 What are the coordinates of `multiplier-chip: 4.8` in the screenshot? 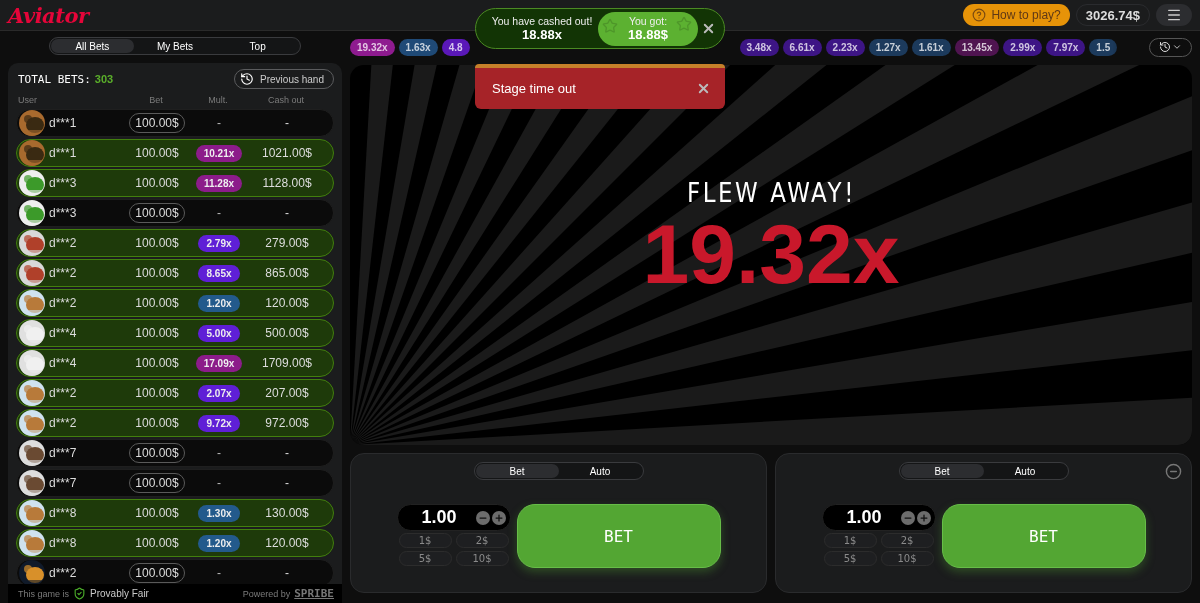 It's located at (455, 47).